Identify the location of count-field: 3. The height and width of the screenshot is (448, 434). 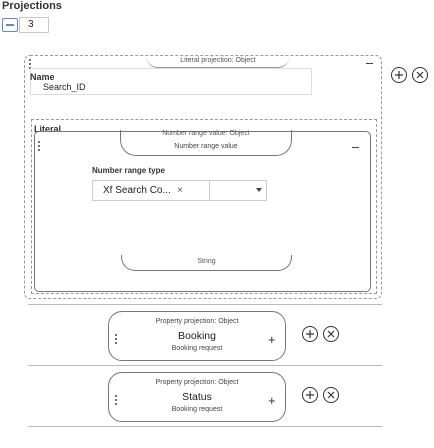
(34, 25).